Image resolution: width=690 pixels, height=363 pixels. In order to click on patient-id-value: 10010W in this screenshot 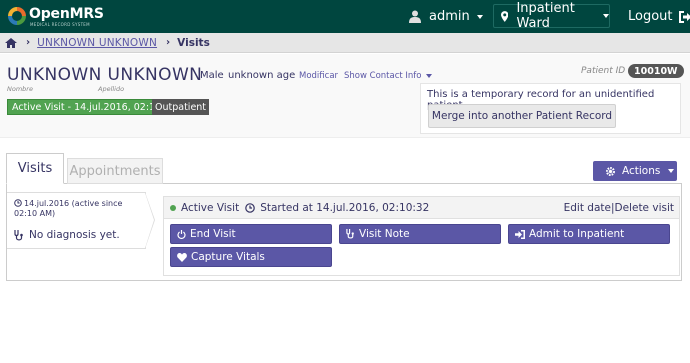, I will do `click(656, 71)`.